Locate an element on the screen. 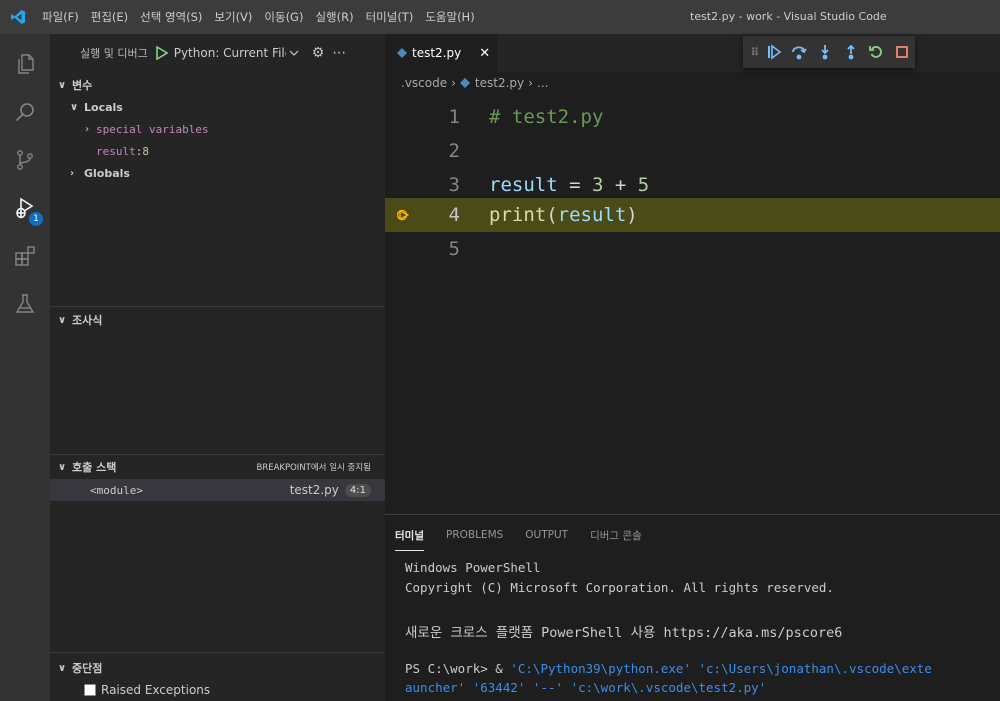 The width and height of the screenshot is (1000, 701). tab-debug-console: 디버그 콘솔 is located at coordinates (616, 535).